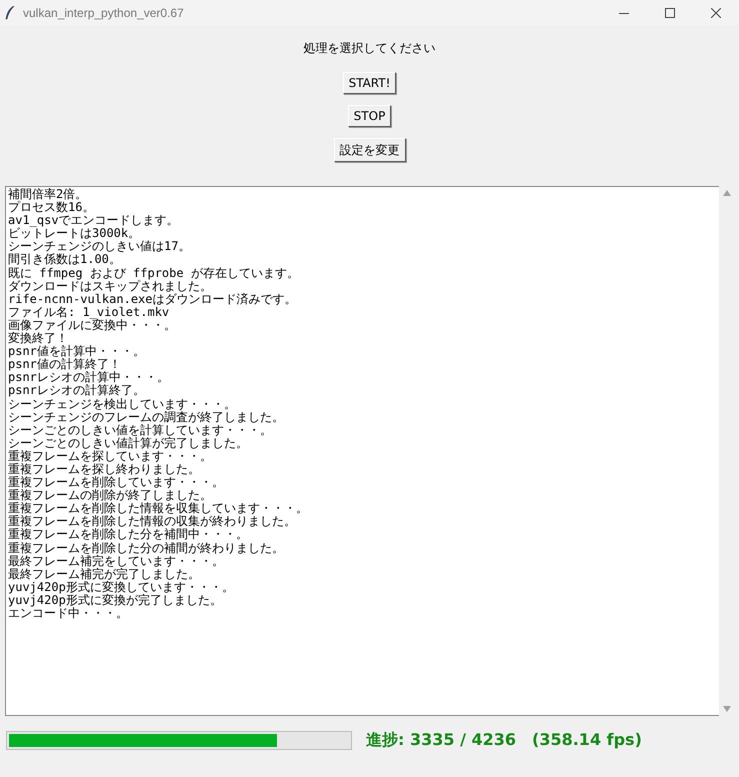 This screenshot has width=739, height=777. I want to click on log-line: シーンごとのしきい値を計算しています・・・。, so click(140, 429).